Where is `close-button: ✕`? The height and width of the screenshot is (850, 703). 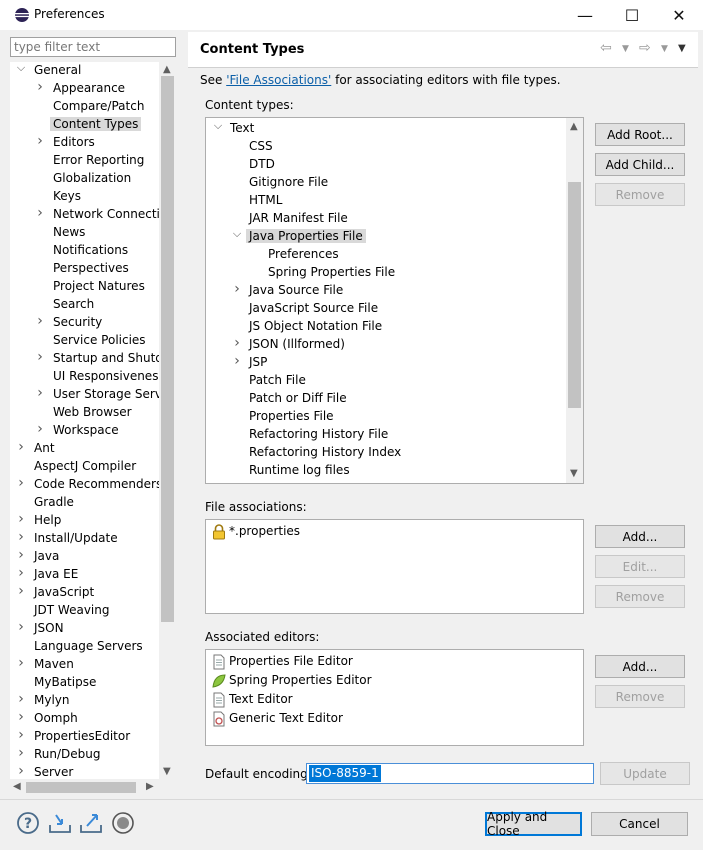 close-button: ✕ is located at coordinates (679, 15).